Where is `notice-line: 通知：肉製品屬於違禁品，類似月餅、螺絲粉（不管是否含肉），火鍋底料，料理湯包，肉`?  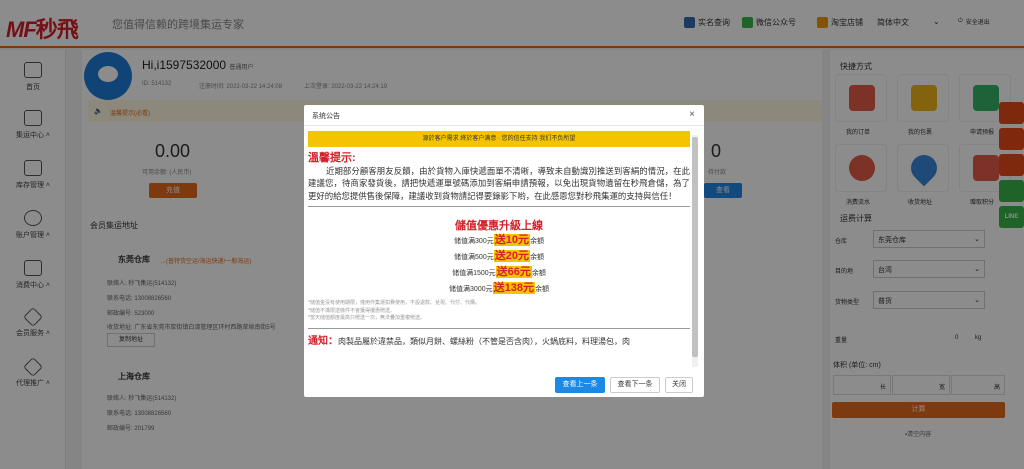 notice-line: 通知：肉製品屬於違禁品，類似月餅、螺絲粉（不管是否含肉），火鍋底料，料理湯包，肉 is located at coordinates (469, 341).